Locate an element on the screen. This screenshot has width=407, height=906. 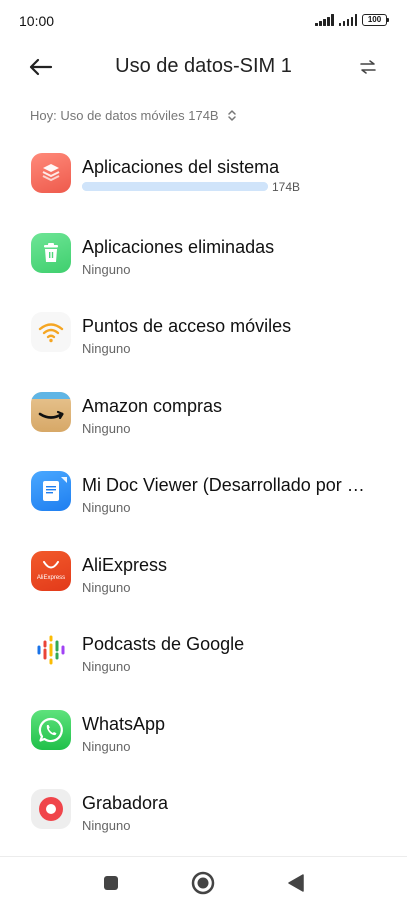
data-period-label: Hoy: Uso de datos móviles 174B is located at coordinates (124, 115).